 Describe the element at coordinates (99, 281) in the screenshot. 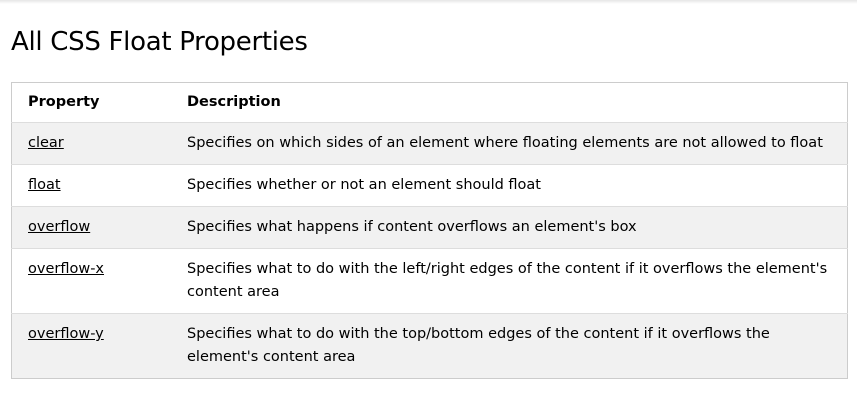

I see `property-cell: overflow-x` at that location.